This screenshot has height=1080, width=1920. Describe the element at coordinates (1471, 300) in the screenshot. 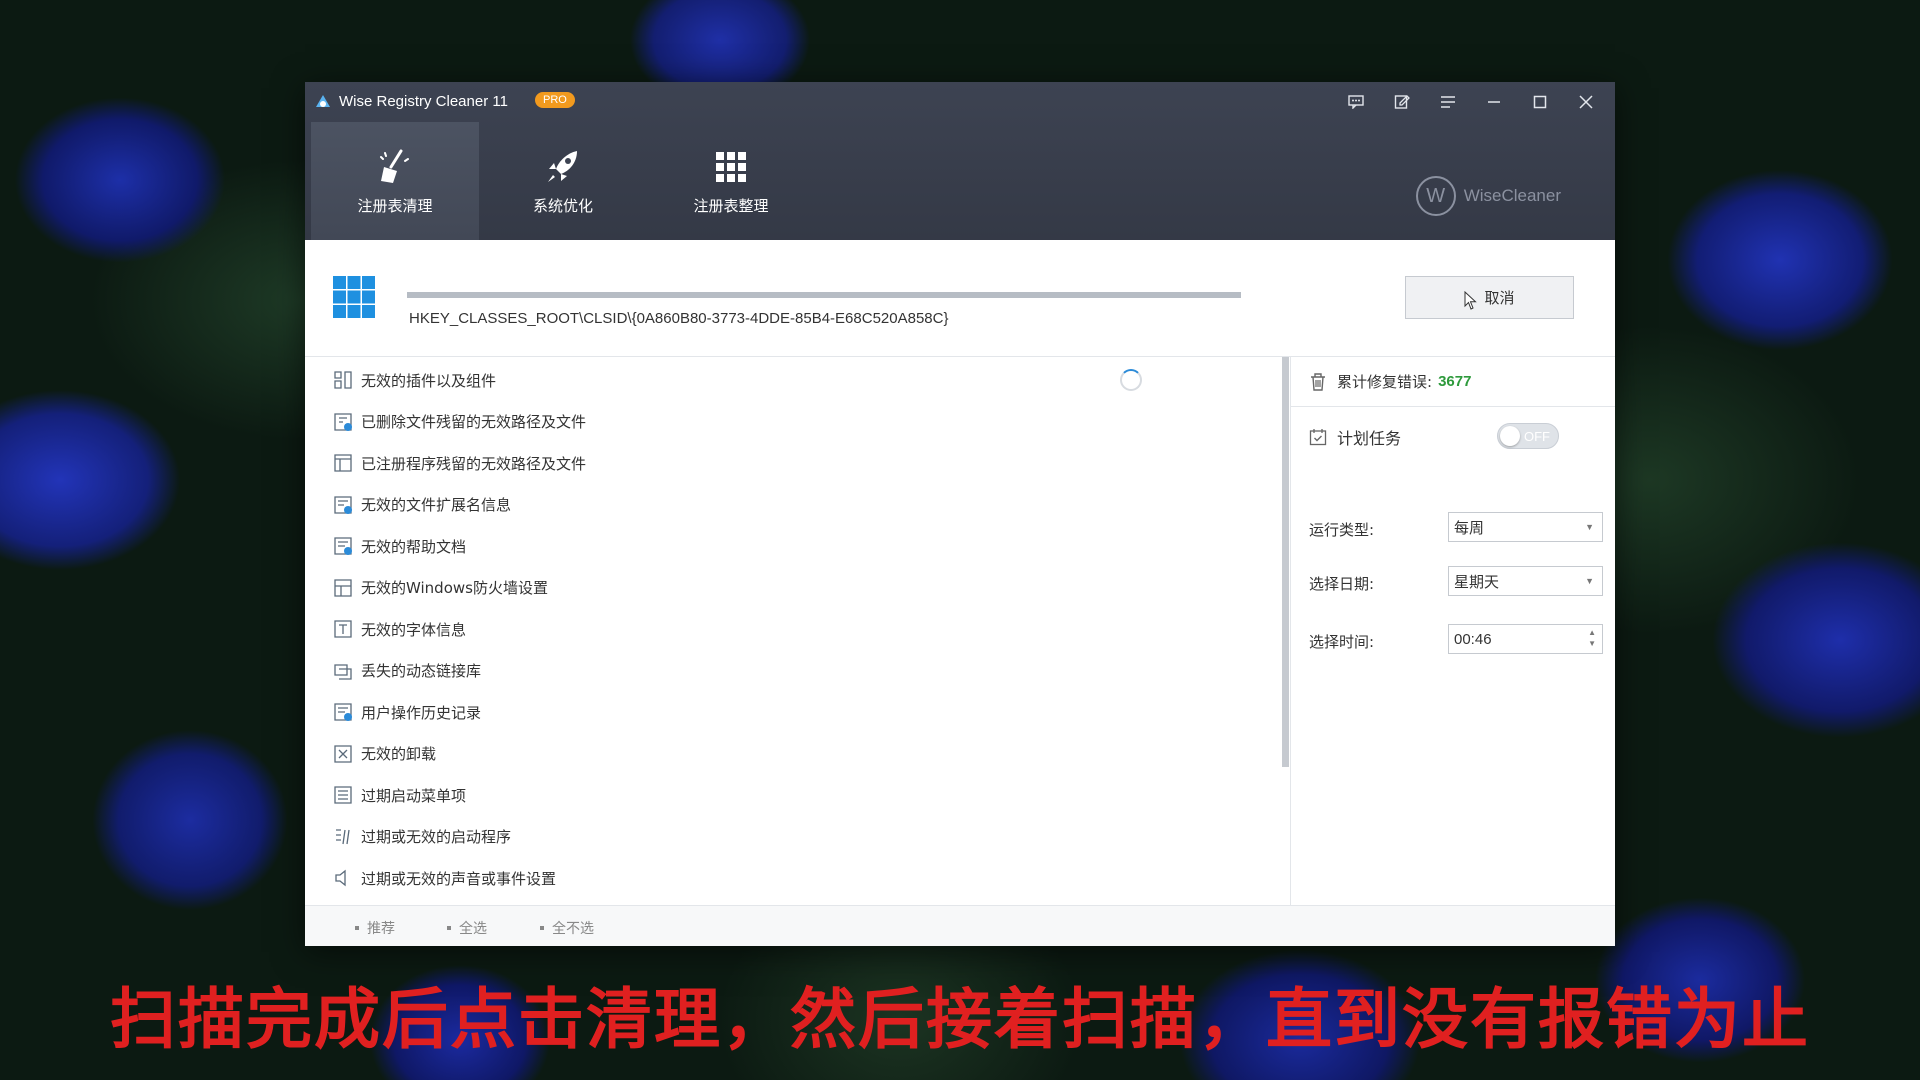

I see `cursor-icon` at that location.